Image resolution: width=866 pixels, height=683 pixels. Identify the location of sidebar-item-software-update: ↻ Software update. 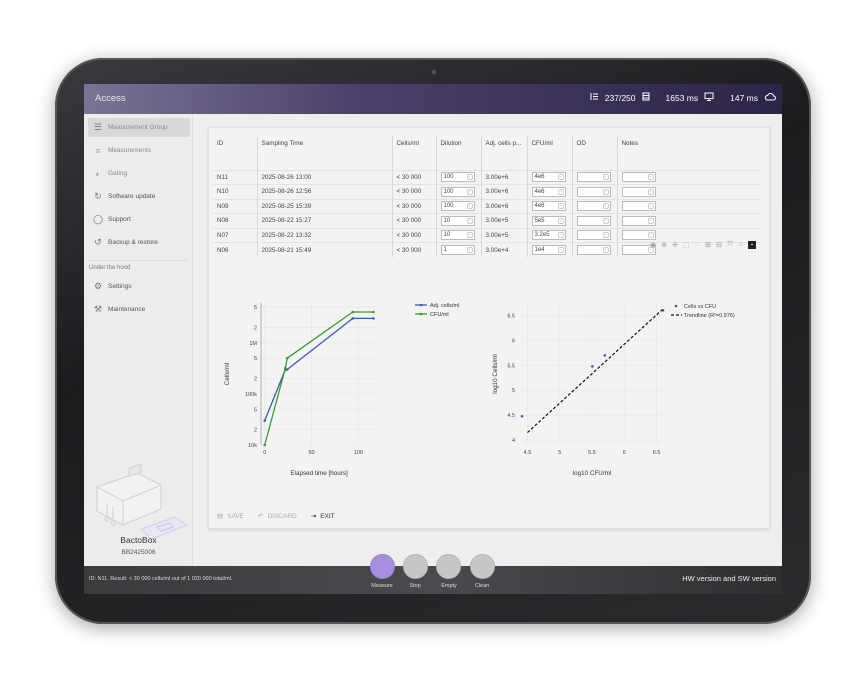
(139, 196).